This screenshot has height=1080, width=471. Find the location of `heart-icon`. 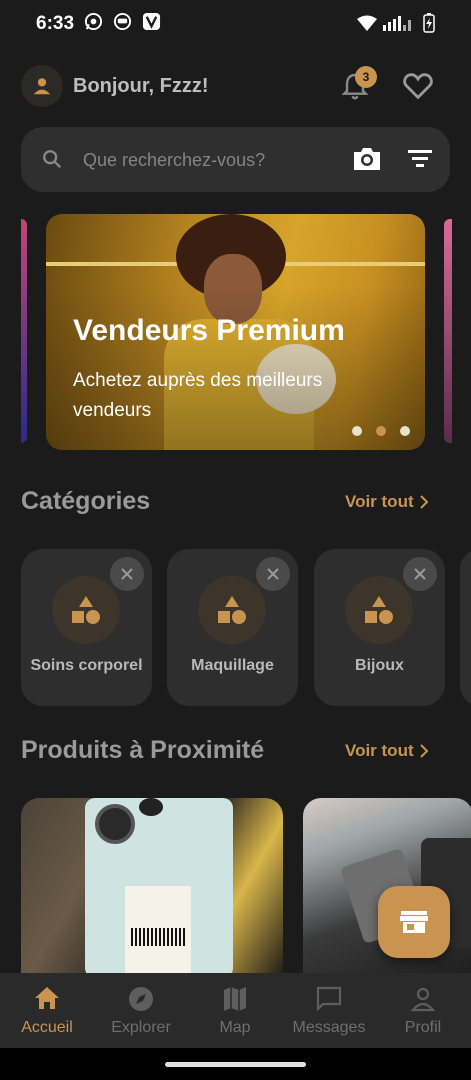

heart-icon is located at coordinates (418, 86).